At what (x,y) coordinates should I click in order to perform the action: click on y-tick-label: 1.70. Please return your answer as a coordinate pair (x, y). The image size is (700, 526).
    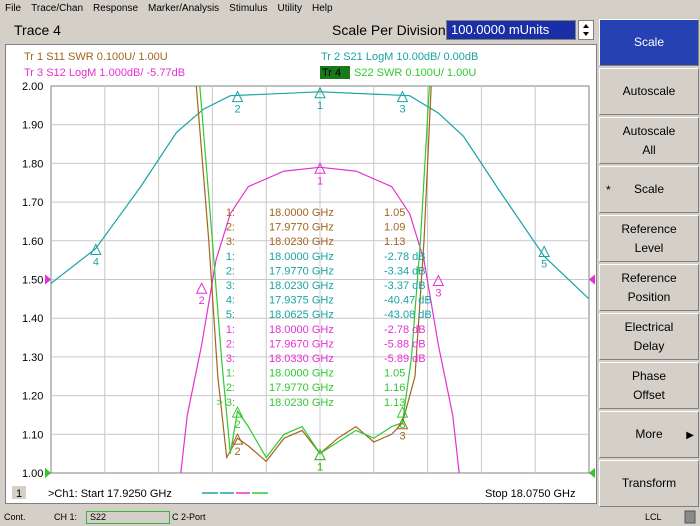
    Looking at the image, I should click on (32, 203).